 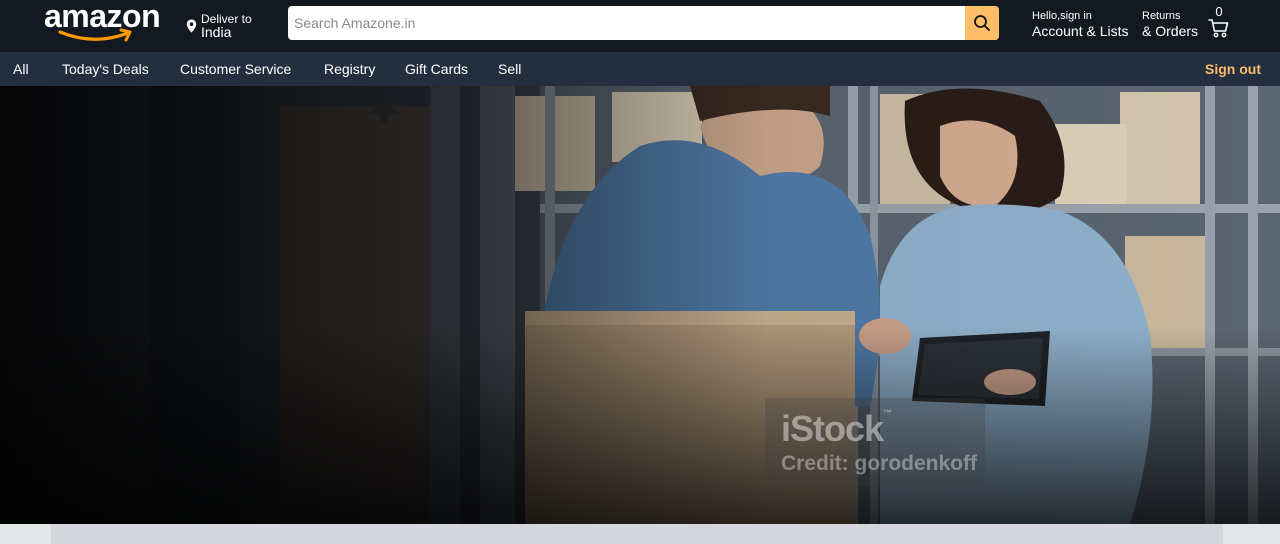 I want to click on cart-button: 0, so click(x=1219, y=21).